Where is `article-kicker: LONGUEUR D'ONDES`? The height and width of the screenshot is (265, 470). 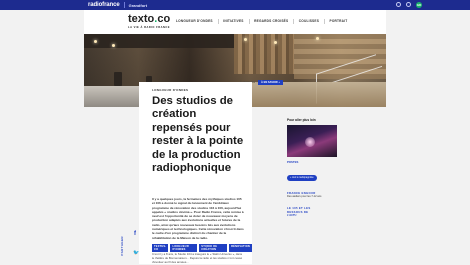 article-kicker: LONGUEUR D'ONDES is located at coordinates (170, 90).